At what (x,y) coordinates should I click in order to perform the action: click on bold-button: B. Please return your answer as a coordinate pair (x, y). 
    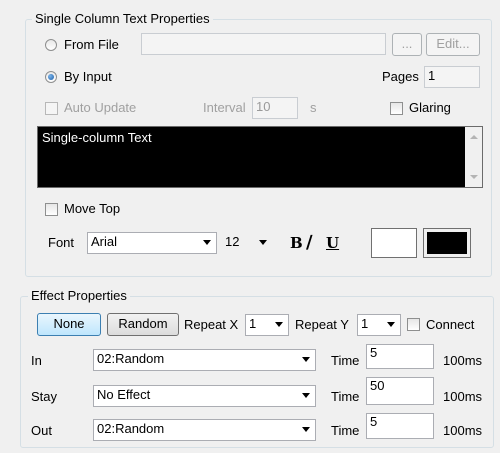
    Looking at the image, I should click on (296, 243).